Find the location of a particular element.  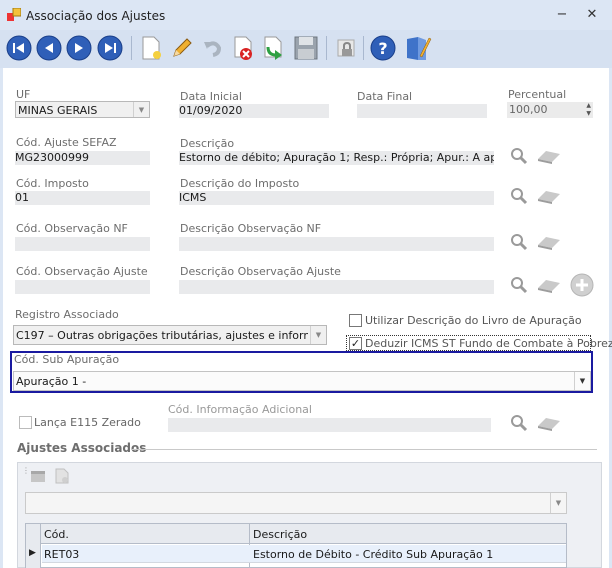

first-record-icon is located at coordinates (19, 48).